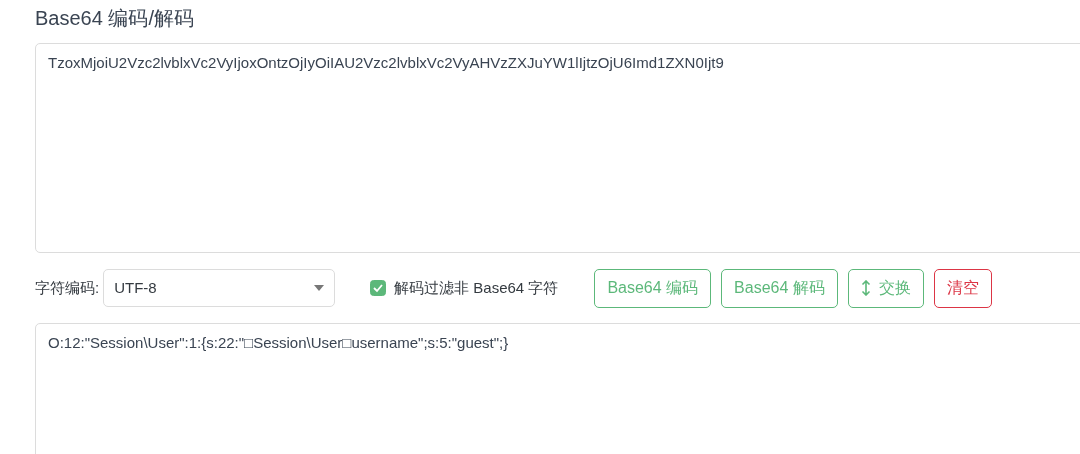 The width and height of the screenshot is (1080, 454). I want to click on charset-label: 字符编码:, so click(67, 287).